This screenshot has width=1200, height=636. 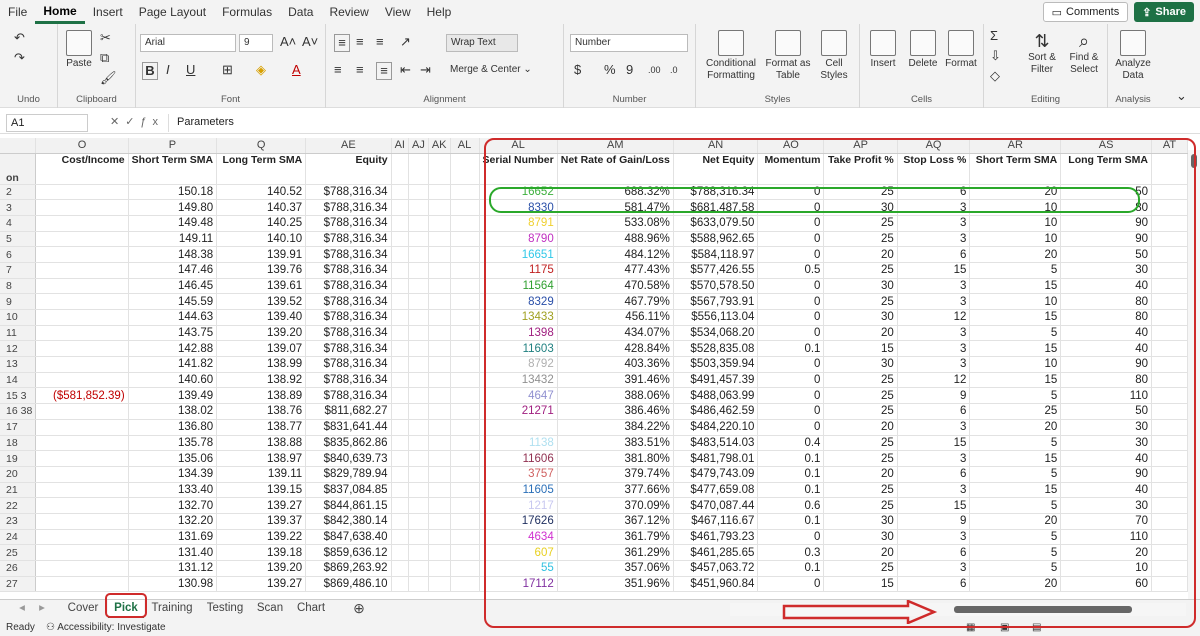 What do you see at coordinates (18, 364) in the screenshot?
I see `row-header: 13` at bounding box center [18, 364].